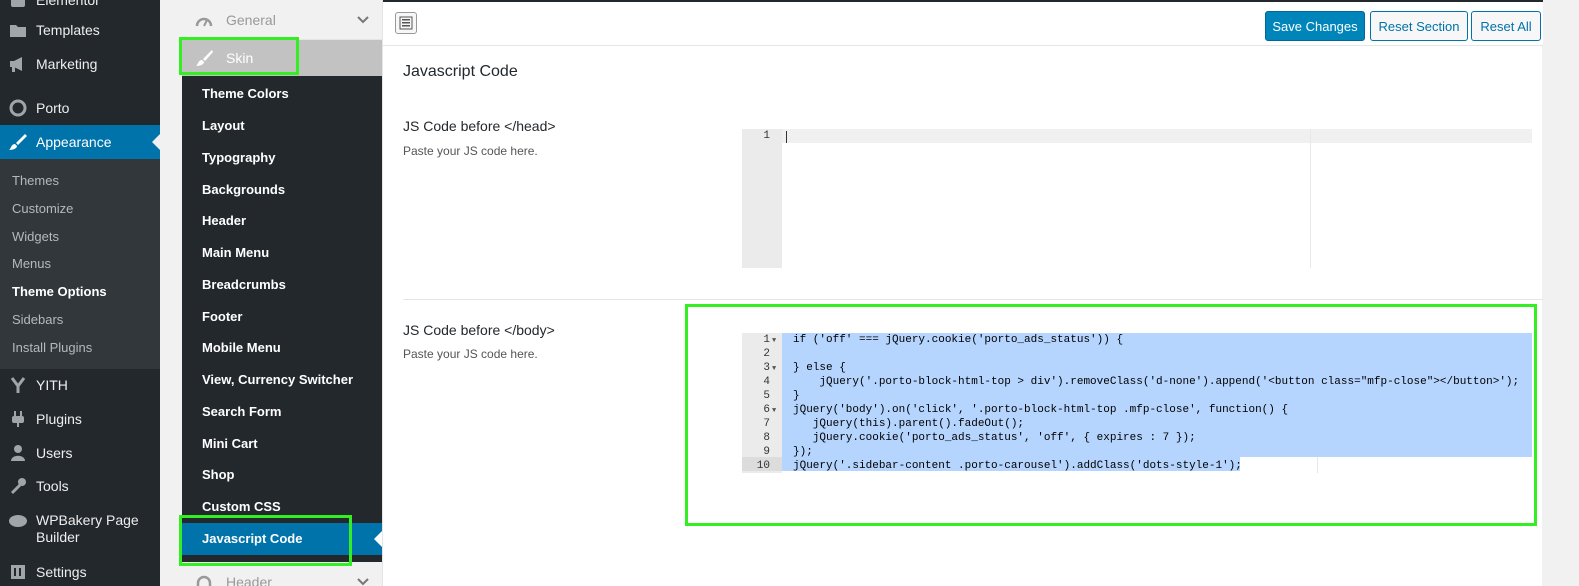 The width and height of the screenshot is (1579, 586). I want to click on submenu-themes: Themes, so click(35, 180).